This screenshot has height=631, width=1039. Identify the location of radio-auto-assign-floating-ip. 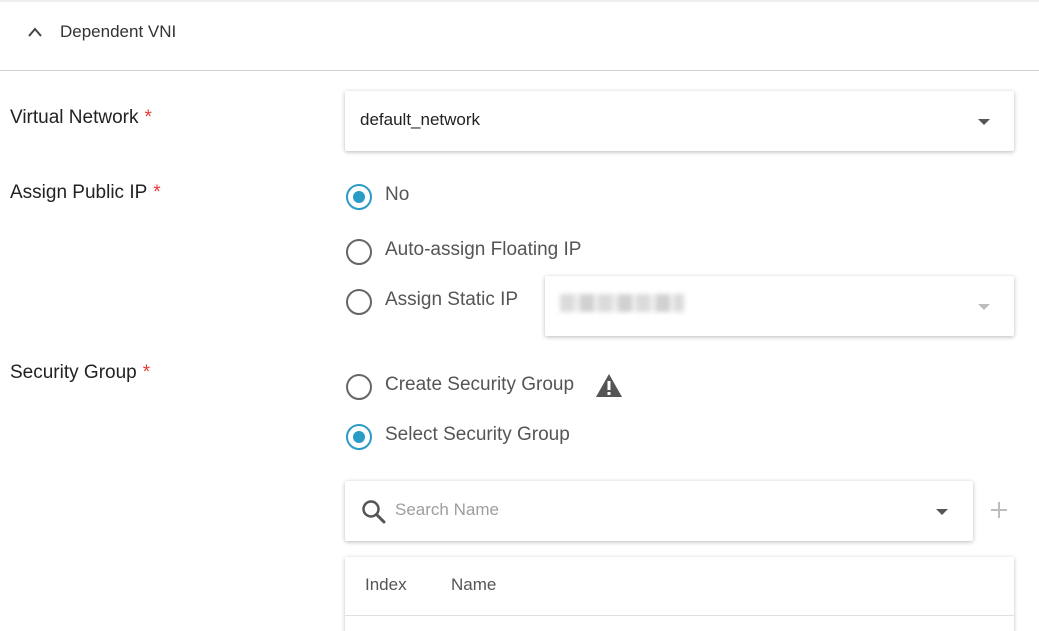
(359, 252).